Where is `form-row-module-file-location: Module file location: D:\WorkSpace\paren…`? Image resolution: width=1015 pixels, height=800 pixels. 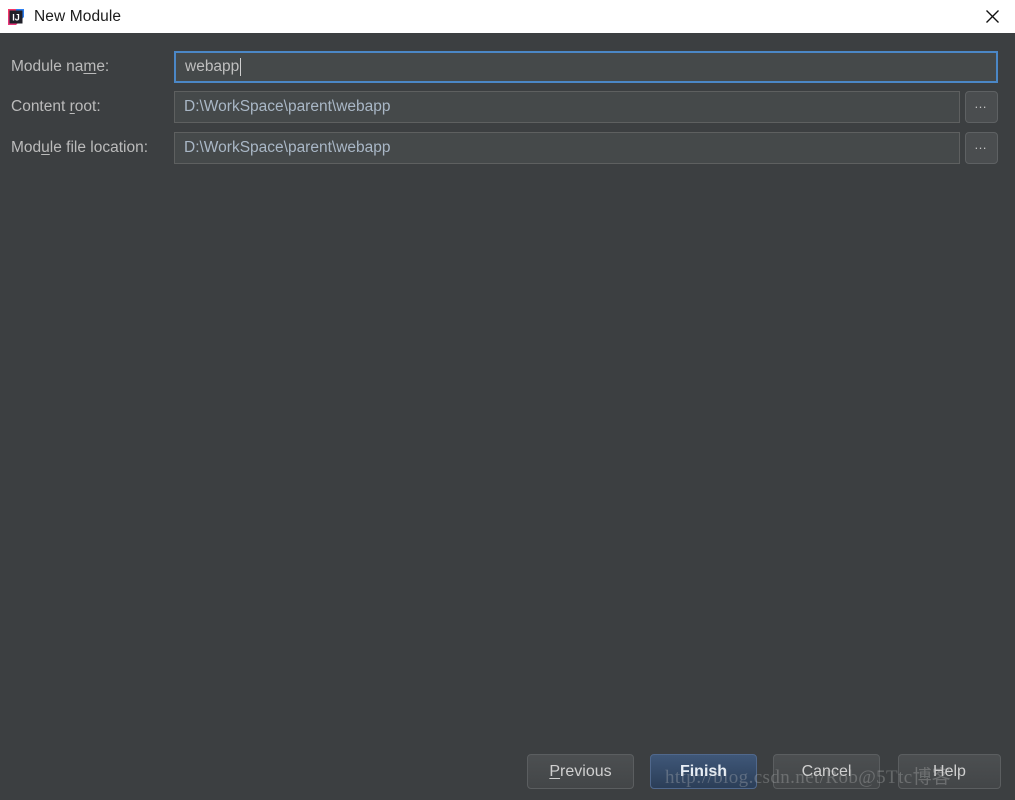 form-row-module-file-location: Module file location: D:\WorkSpace\paren… is located at coordinates (507, 147).